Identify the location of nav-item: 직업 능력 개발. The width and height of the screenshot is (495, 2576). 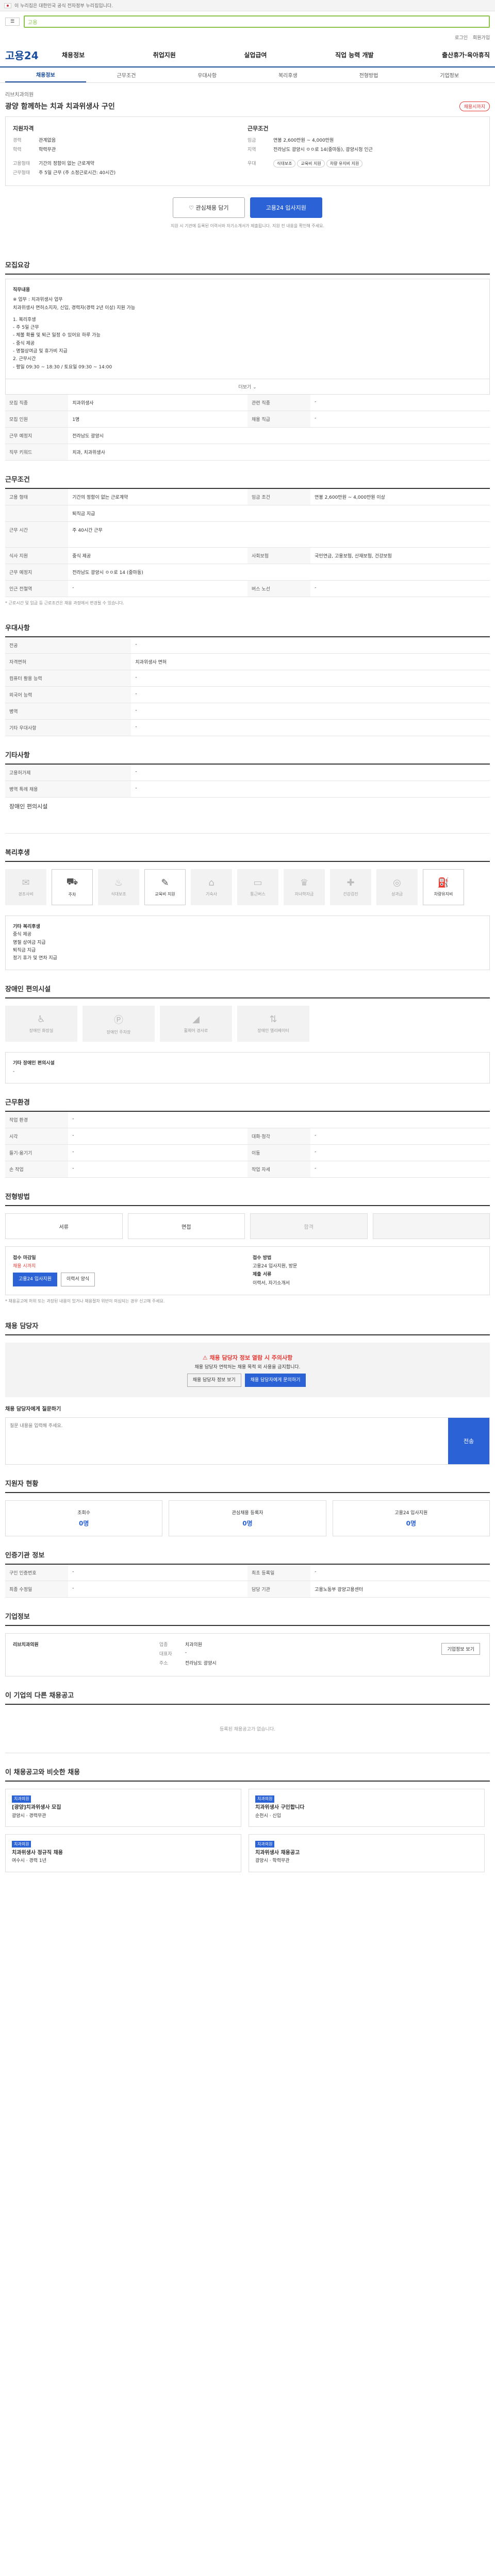
(354, 54).